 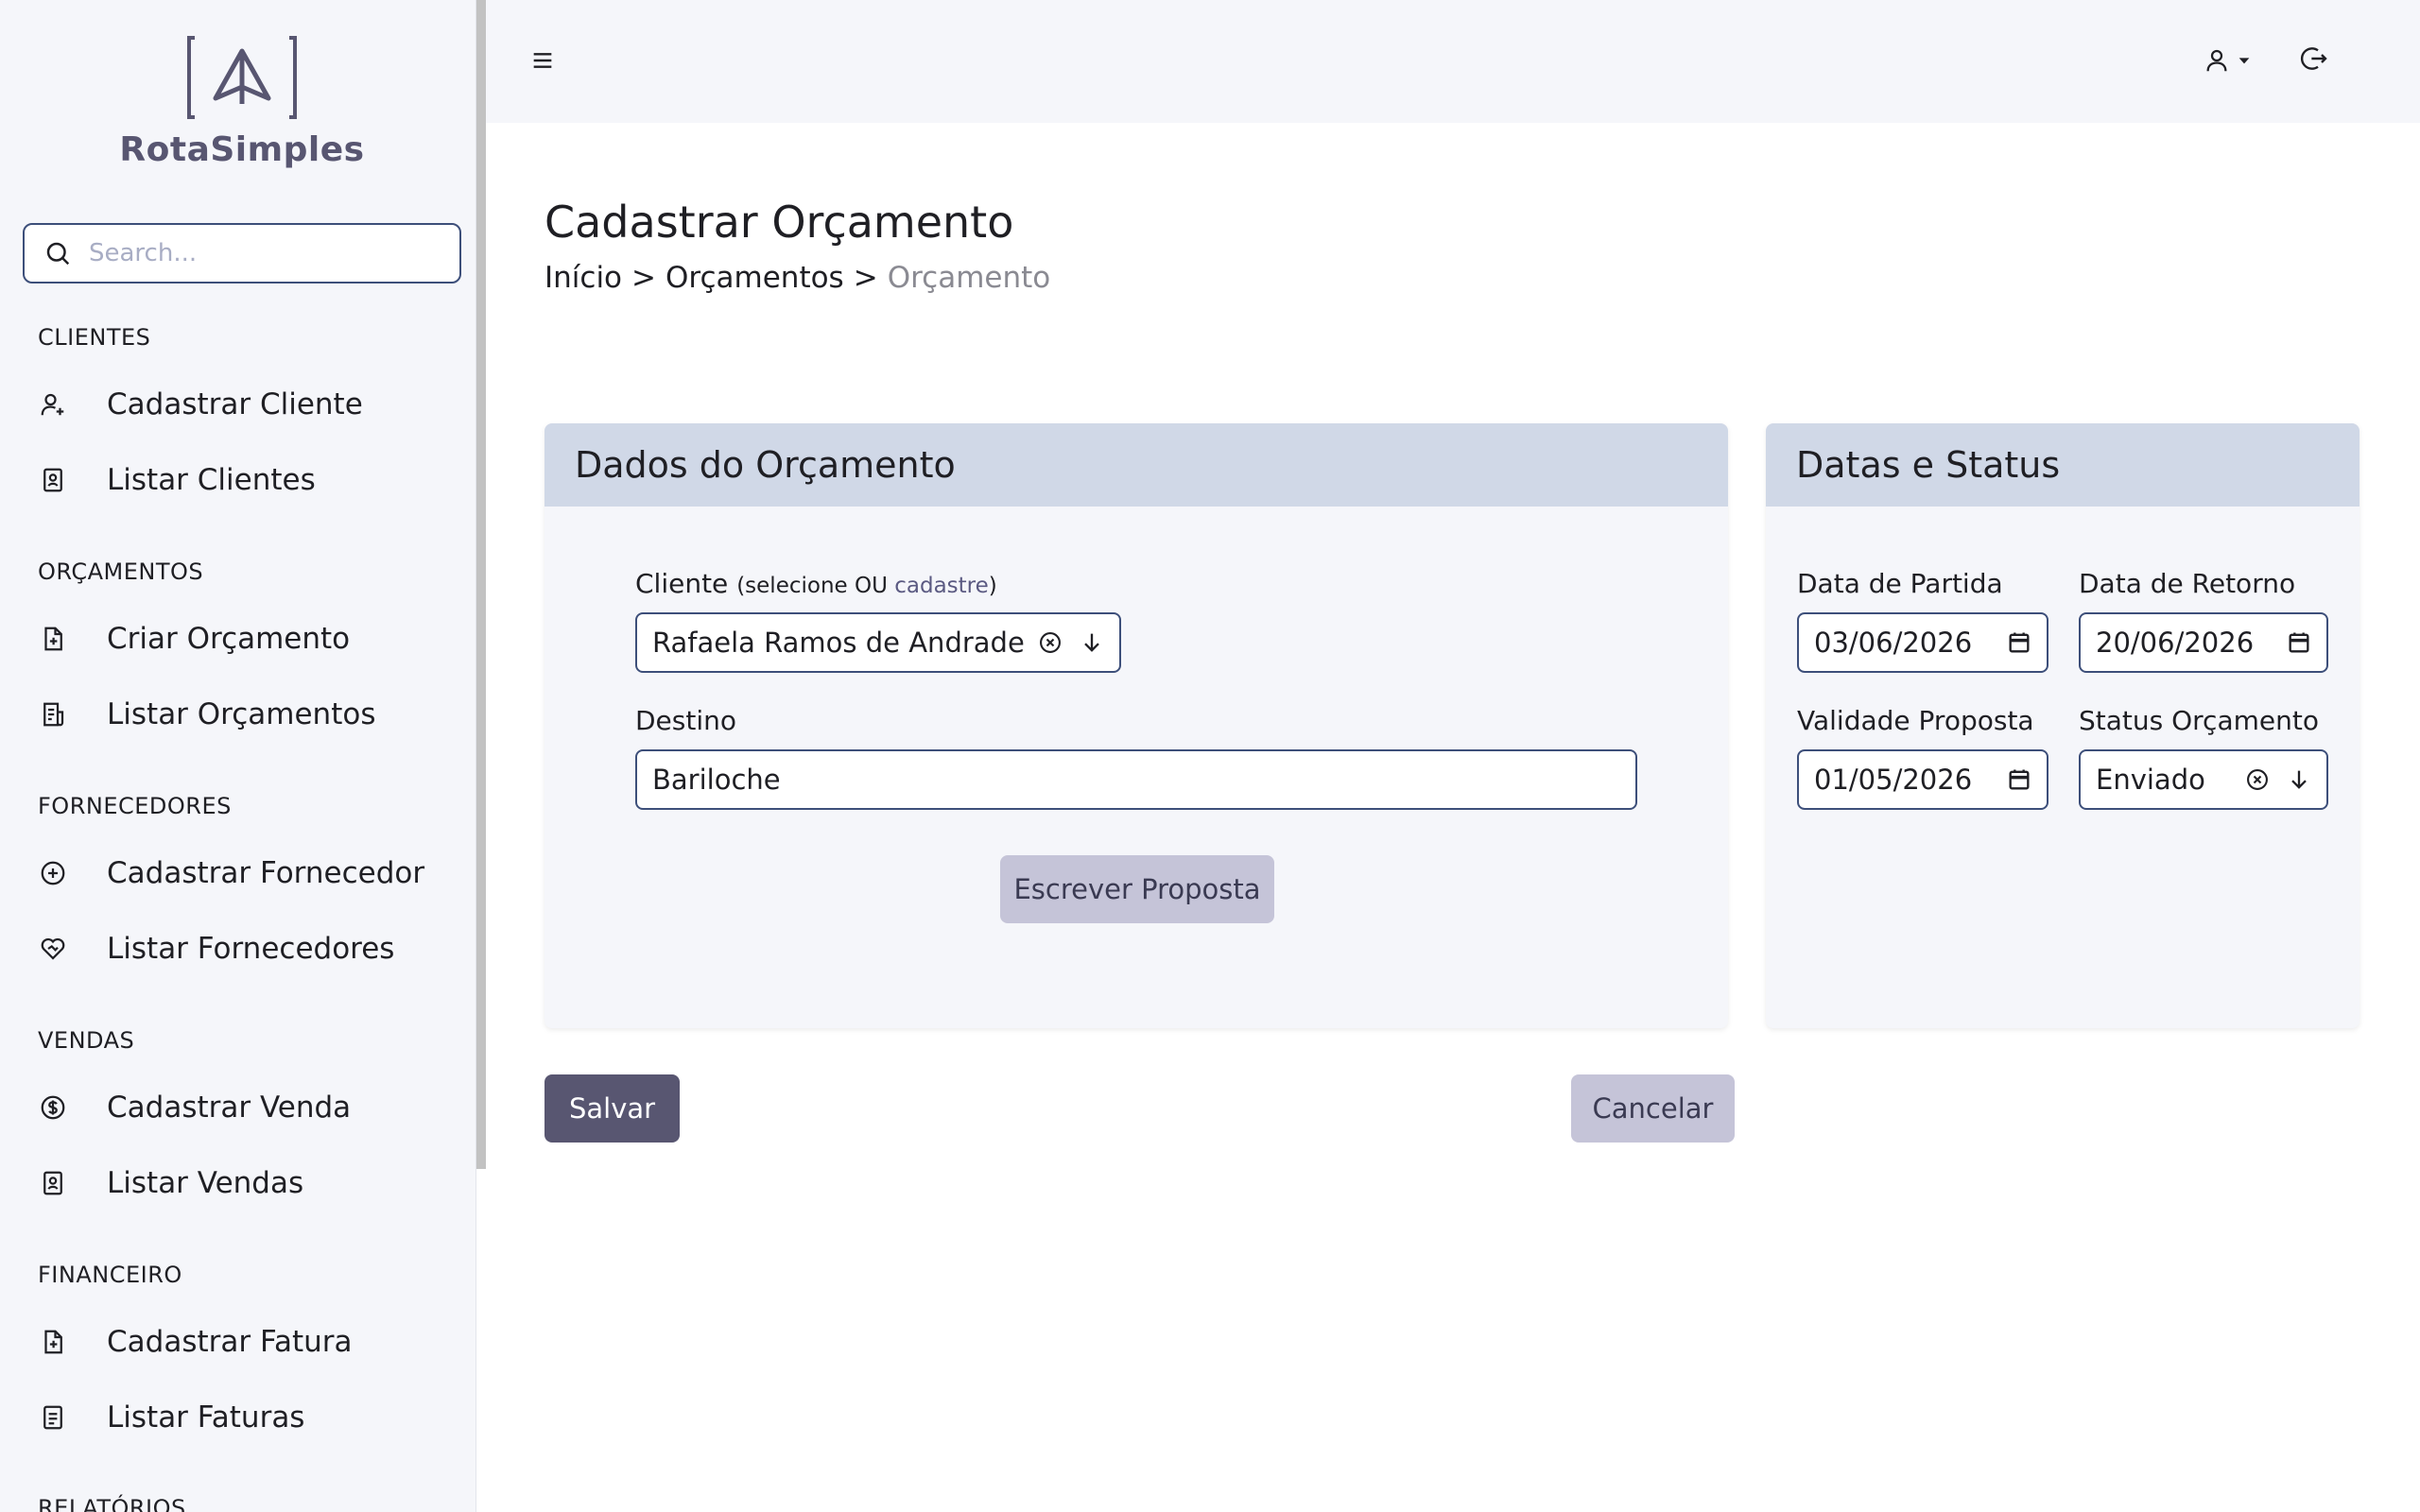 What do you see at coordinates (205, 1183) in the screenshot?
I see `sidebar-item-label: Listar Vendas` at bounding box center [205, 1183].